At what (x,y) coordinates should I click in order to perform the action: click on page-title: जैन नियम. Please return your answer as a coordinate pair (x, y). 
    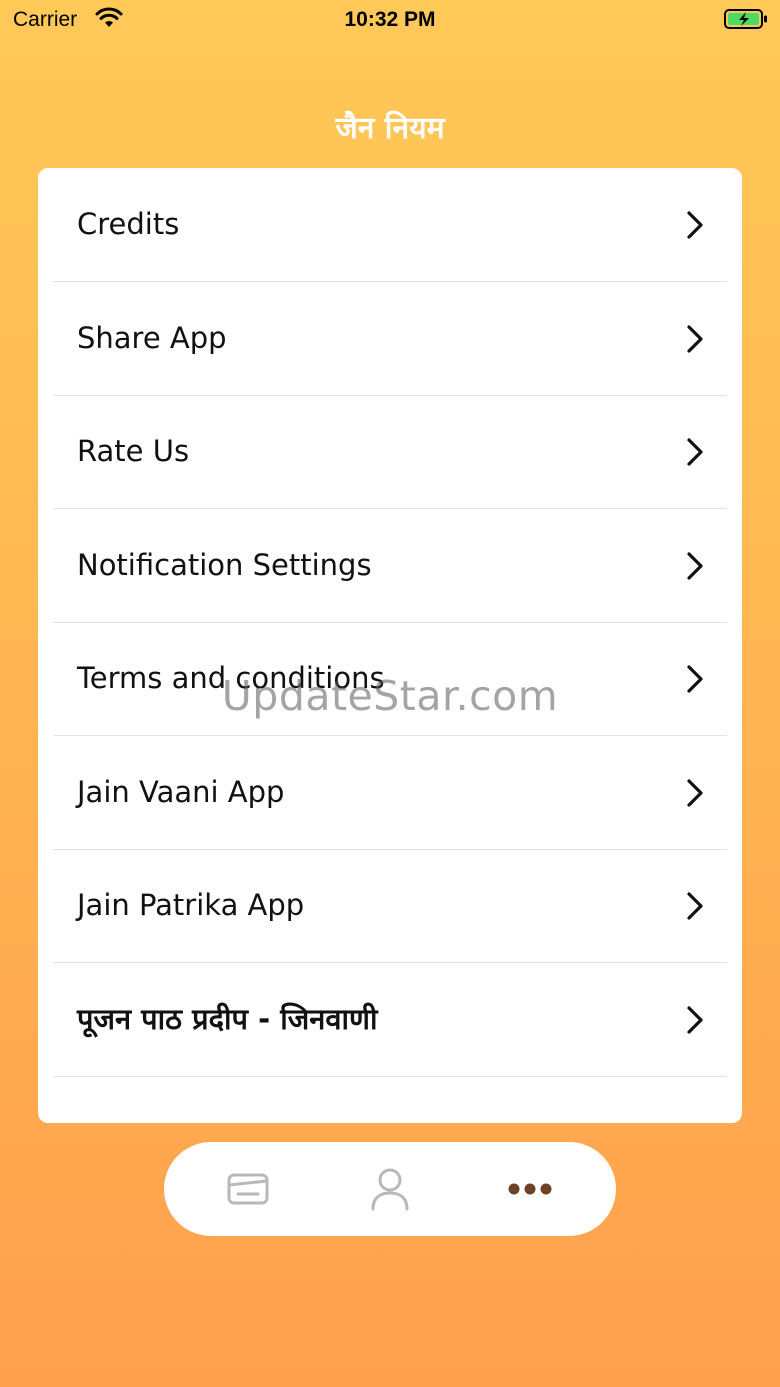
    Looking at the image, I should click on (390, 128).